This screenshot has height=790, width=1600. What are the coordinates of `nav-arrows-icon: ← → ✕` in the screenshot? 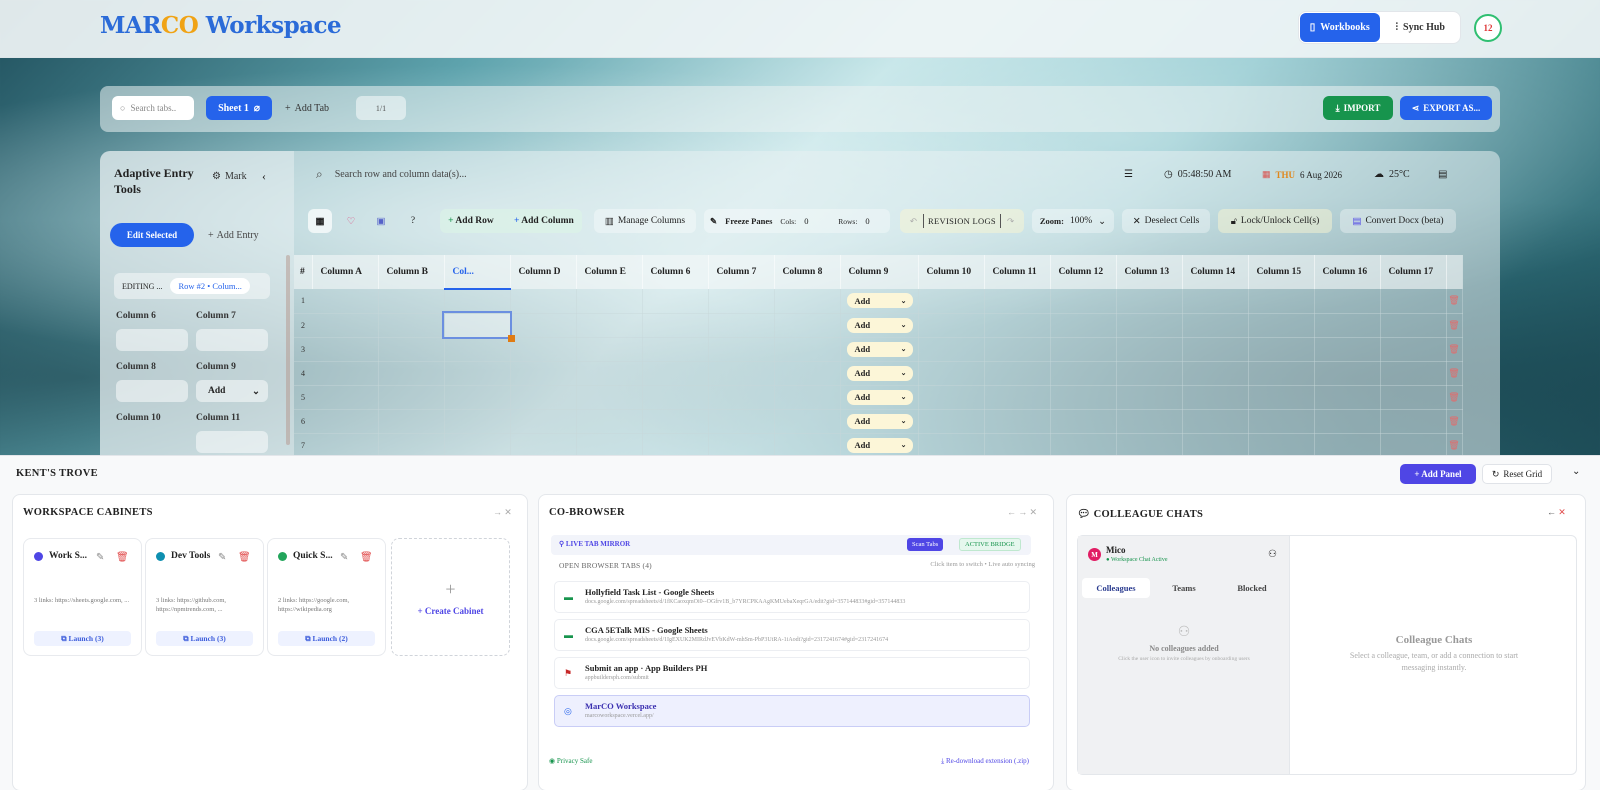 It's located at (1022, 512).